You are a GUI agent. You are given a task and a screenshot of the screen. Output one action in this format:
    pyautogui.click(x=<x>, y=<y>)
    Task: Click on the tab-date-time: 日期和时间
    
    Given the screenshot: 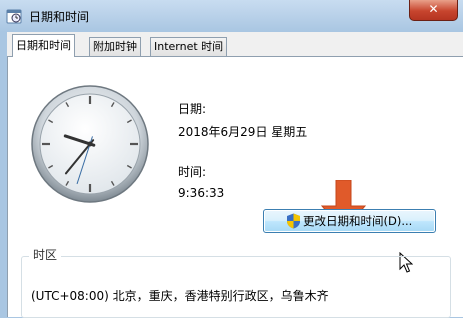 What is the action you would take?
    pyautogui.click(x=43, y=45)
    